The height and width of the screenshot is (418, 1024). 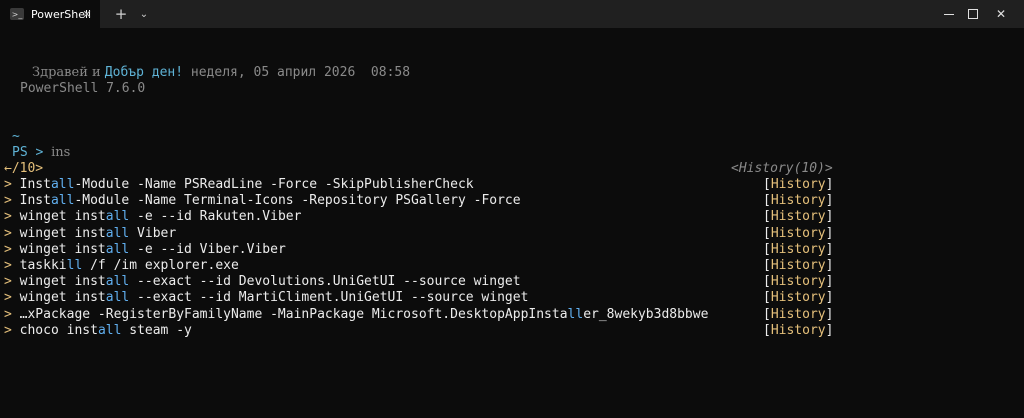 I want to click on version-line: PowerShell 7.6.0, so click(x=83, y=88).